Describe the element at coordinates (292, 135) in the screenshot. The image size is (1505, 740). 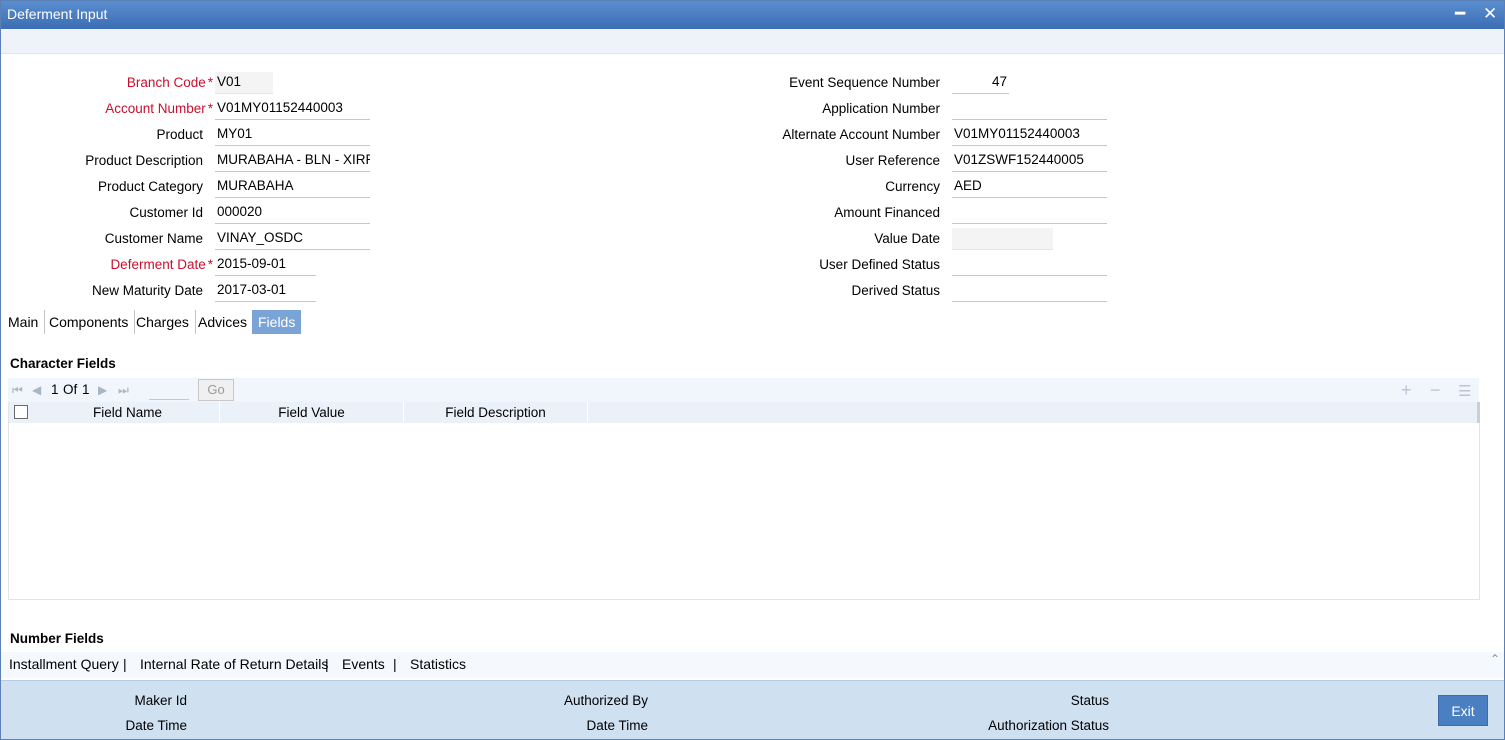
I see `product-field: MY01` at that location.